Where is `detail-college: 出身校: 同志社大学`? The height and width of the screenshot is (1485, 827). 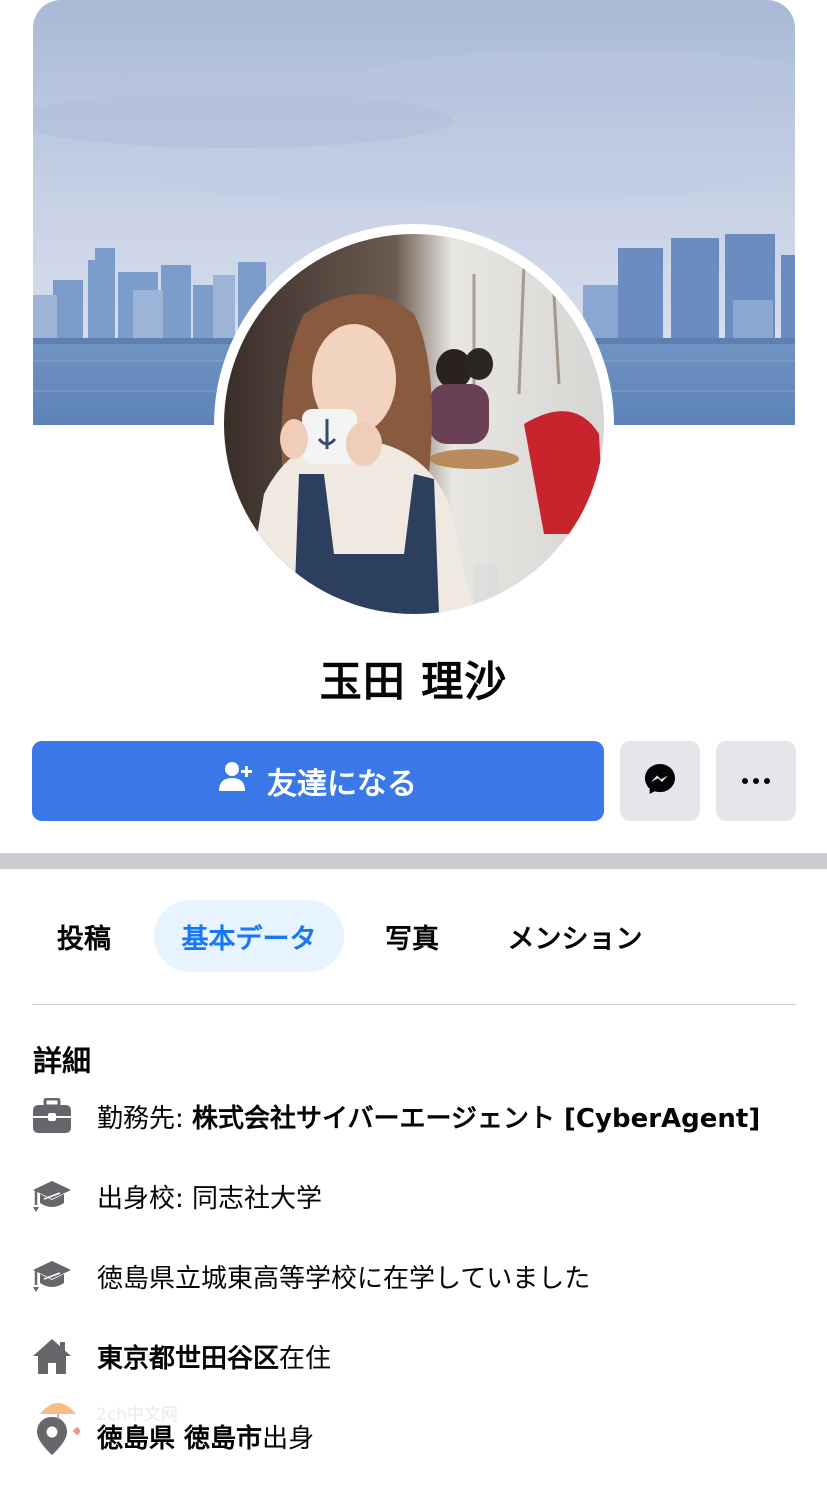
detail-college: 出身校: 同志社大学 is located at coordinates (422, 1196).